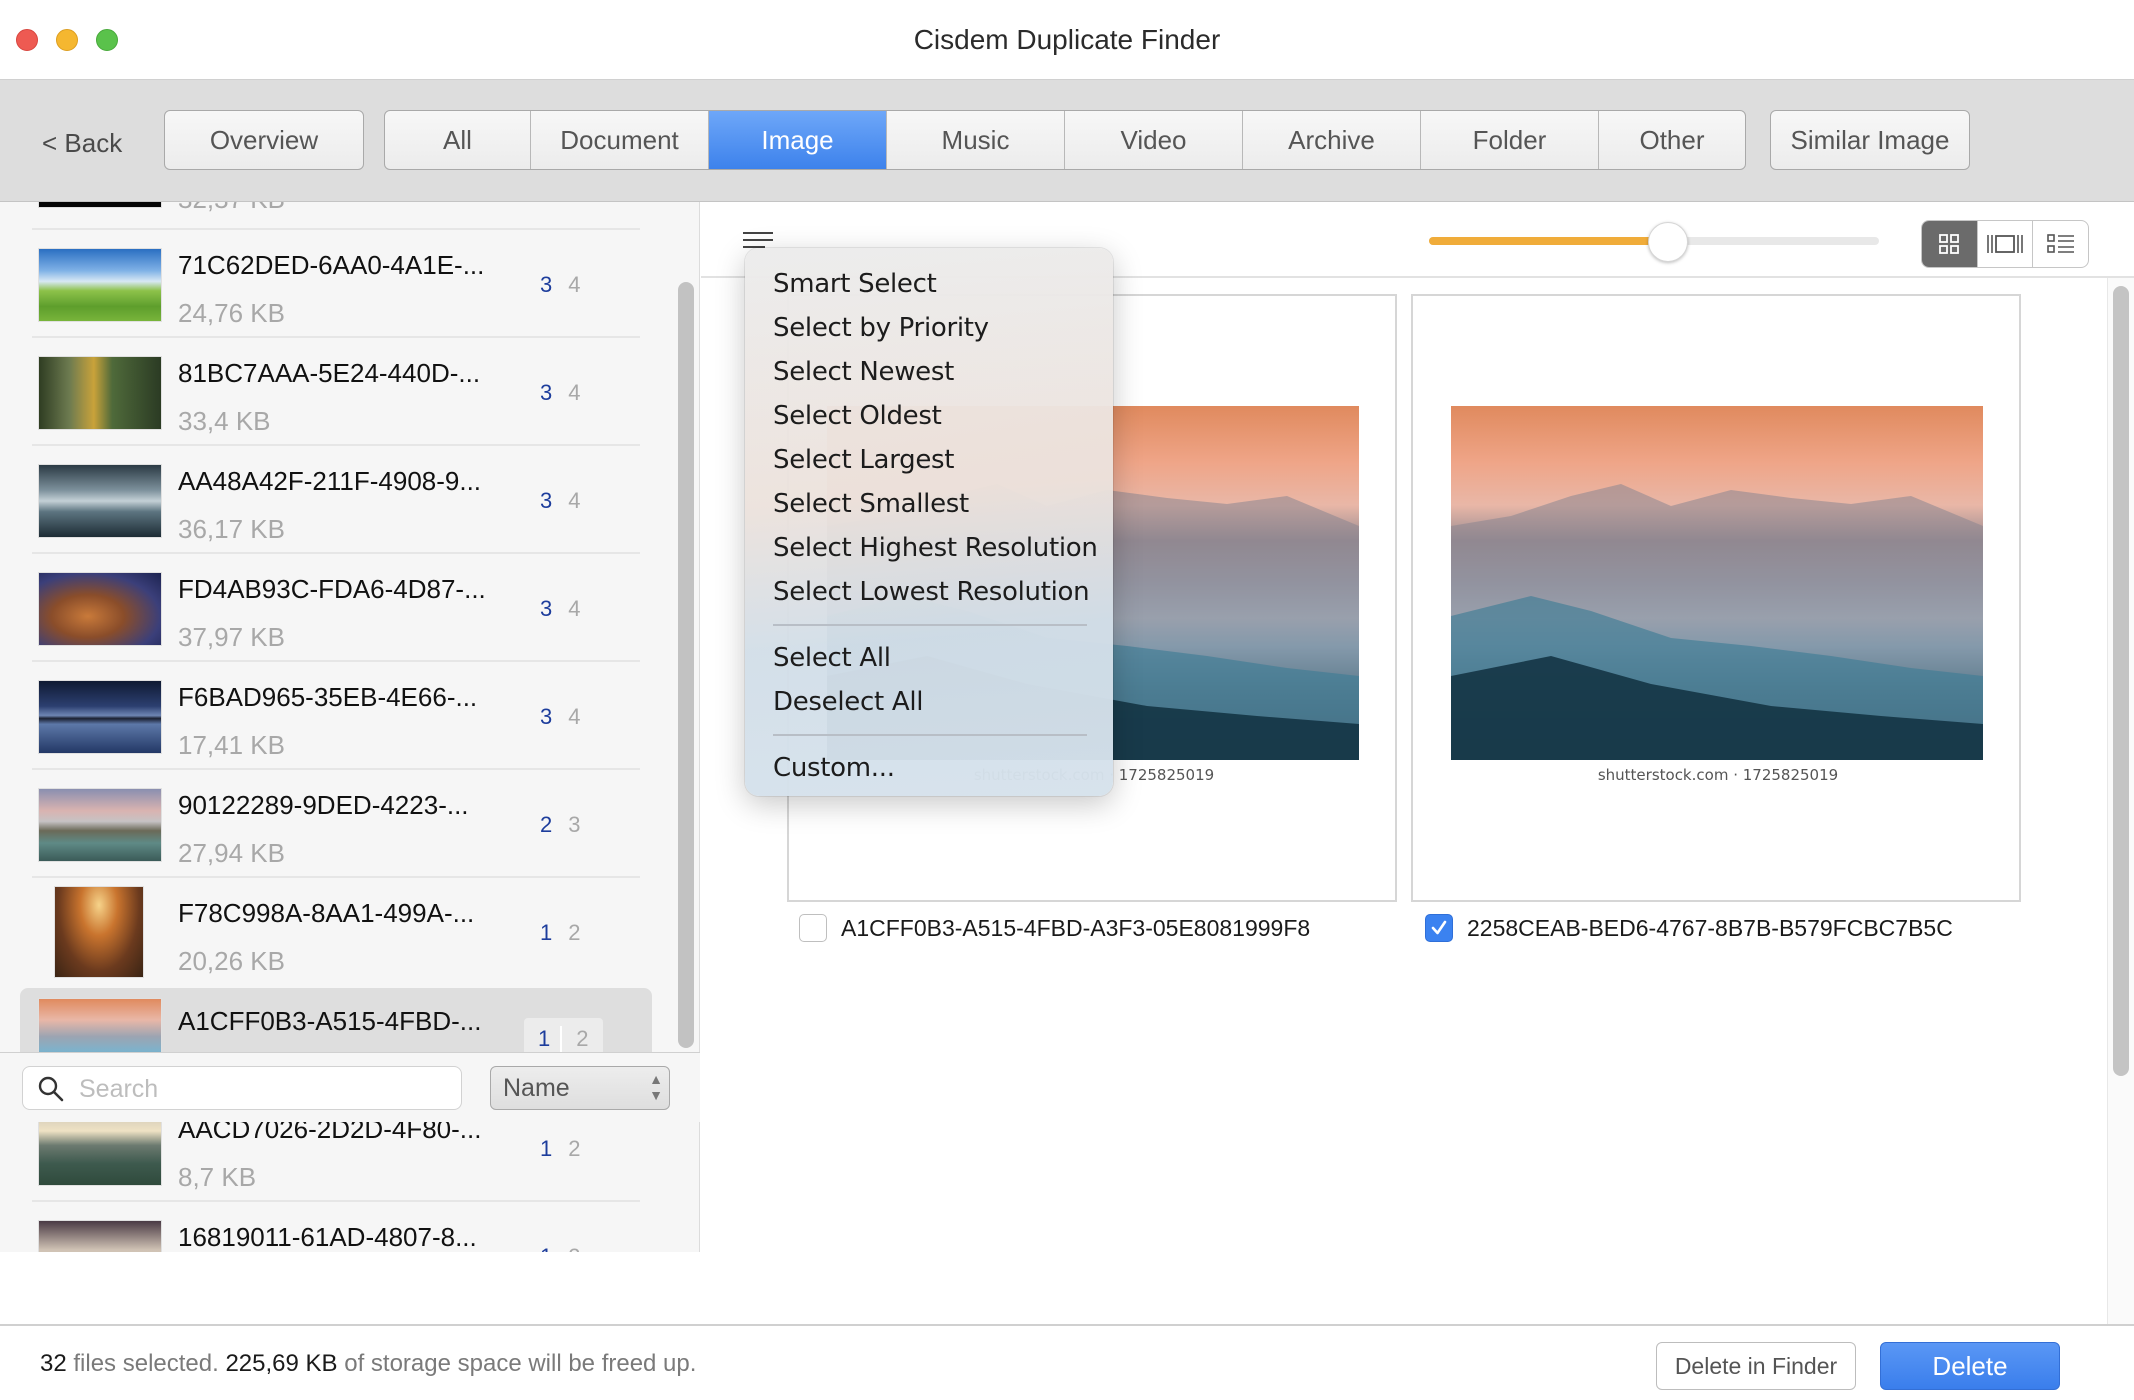 The image size is (2134, 1400). What do you see at coordinates (580, 1088) in the screenshot?
I see `sort-by-select: Name ▲ ▼` at bounding box center [580, 1088].